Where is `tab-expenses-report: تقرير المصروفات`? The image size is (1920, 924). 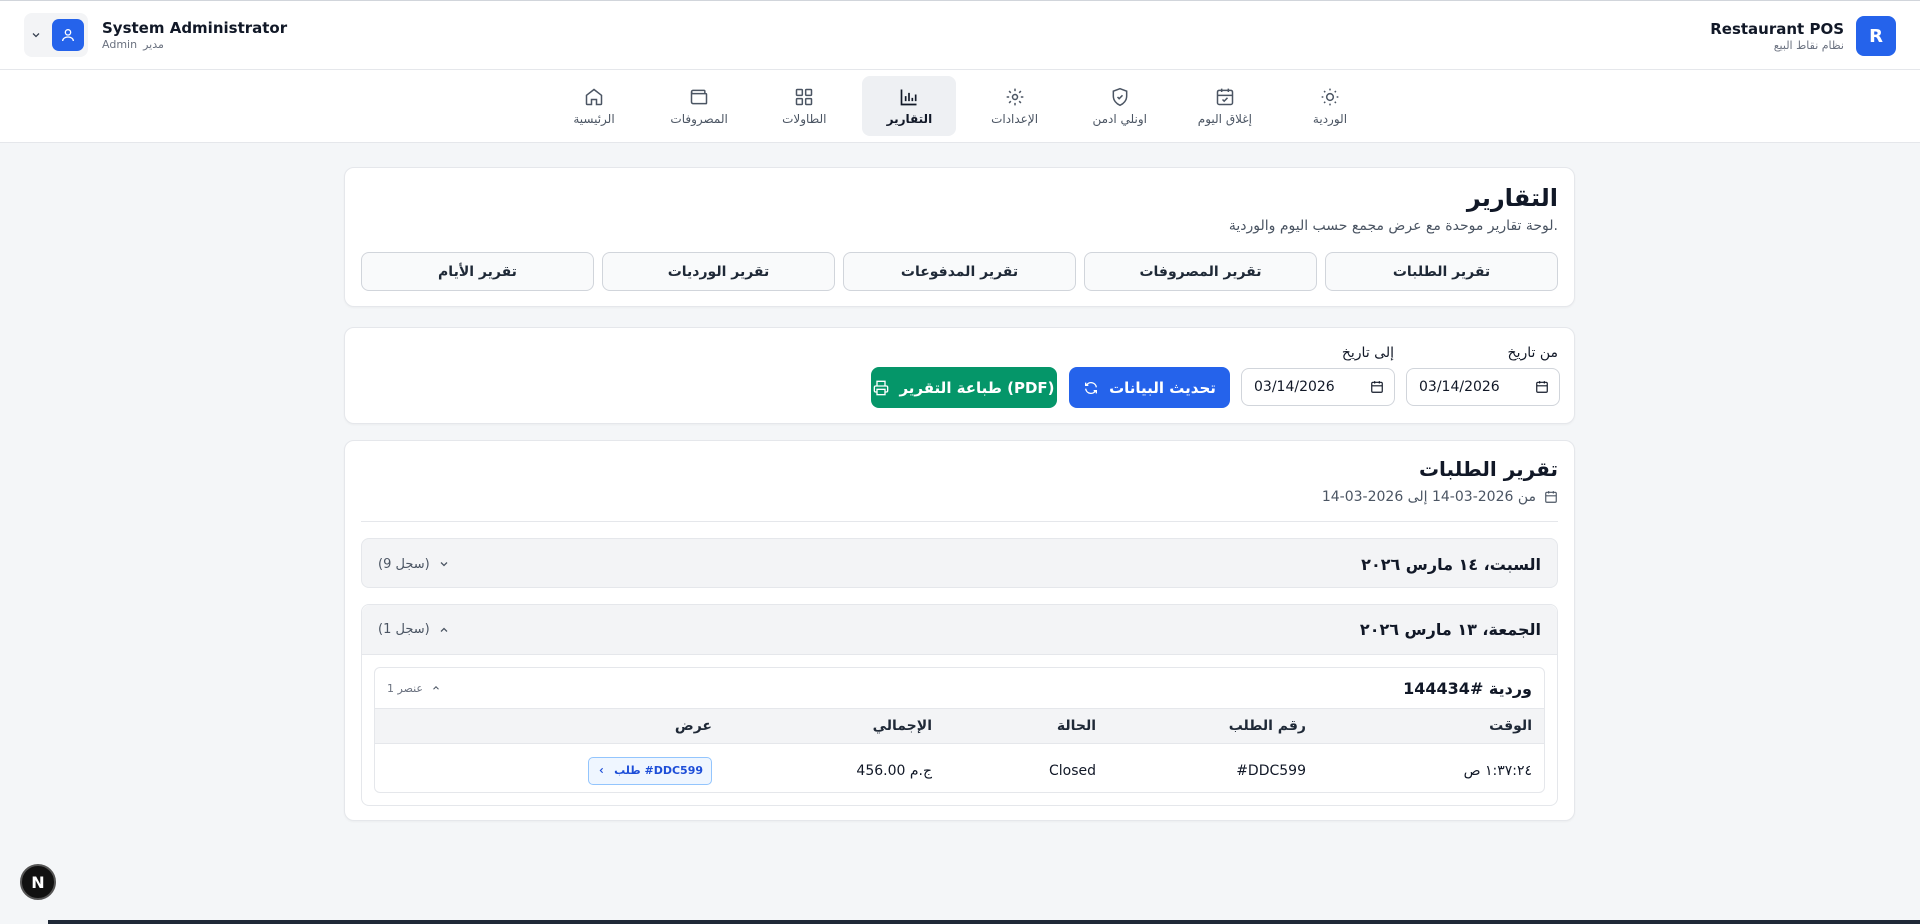 tab-expenses-report: تقرير المصروفات is located at coordinates (1200, 271).